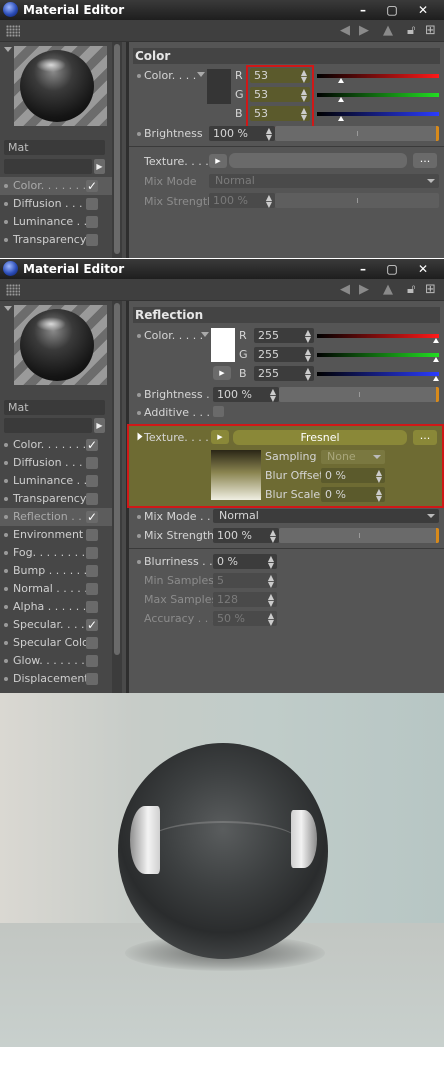 The width and height of the screenshot is (444, 1066). What do you see at coordinates (353, 457) in the screenshot?
I see `sampling-dropdown: None` at bounding box center [353, 457].